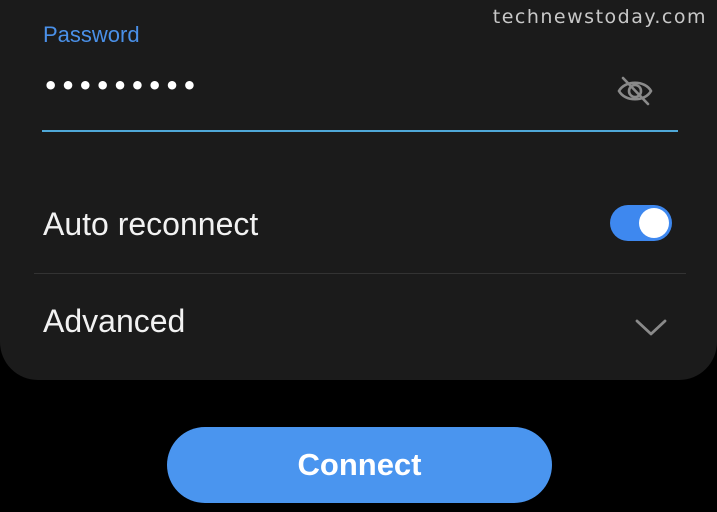 The width and height of the screenshot is (717, 512). What do you see at coordinates (360, 273) in the screenshot?
I see `divider` at bounding box center [360, 273].